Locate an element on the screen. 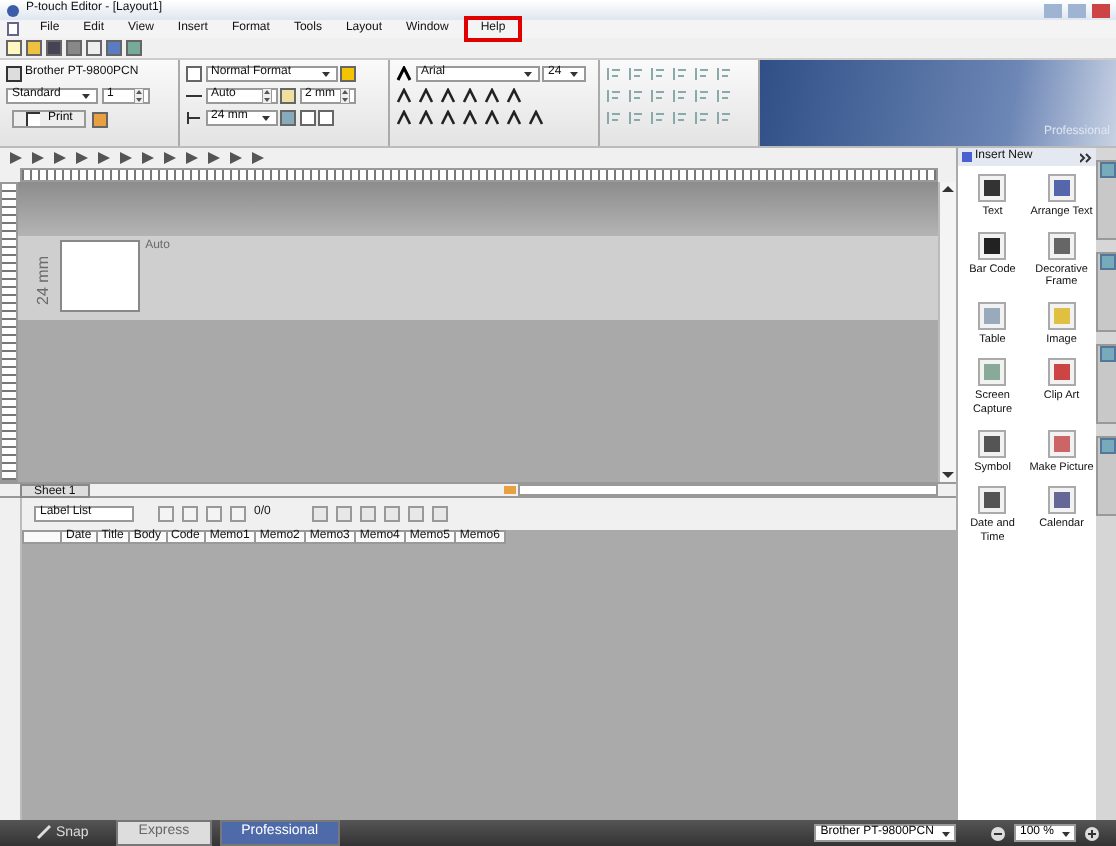 The width and height of the screenshot is (1116, 846). expand-icon is located at coordinates (1086, 157).